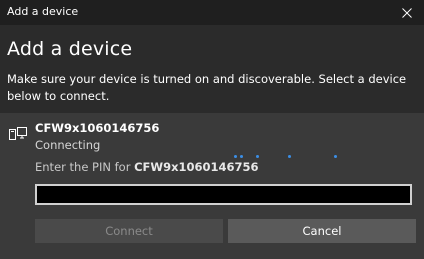 This screenshot has width=424, height=259. I want to click on connect-button: Connect, so click(129, 231).